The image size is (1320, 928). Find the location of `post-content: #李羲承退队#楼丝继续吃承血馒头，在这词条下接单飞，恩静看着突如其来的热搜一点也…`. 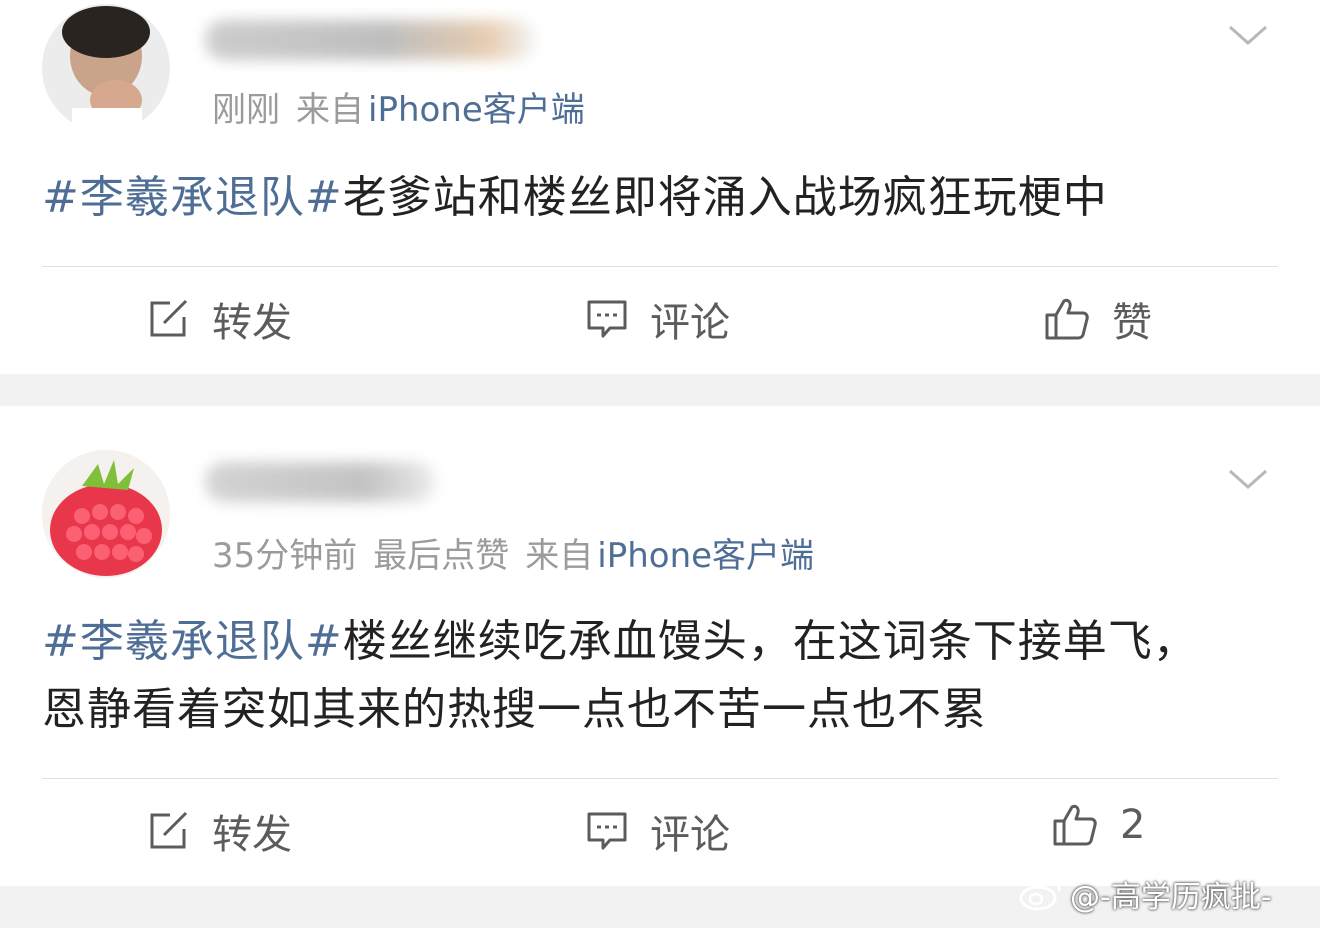

post-content: #李羲承退队#楼丝继续吃承血馒头，在这词条下接单飞，恩静看着突如其来的热搜一点也… is located at coordinates (641, 676).